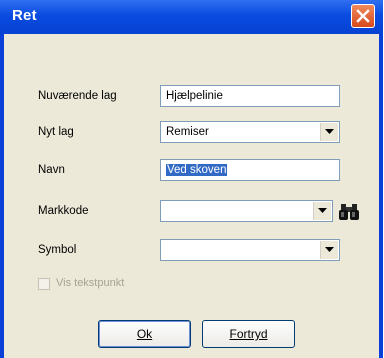  I want to click on show-text-point-checkbox, so click(44, 284).